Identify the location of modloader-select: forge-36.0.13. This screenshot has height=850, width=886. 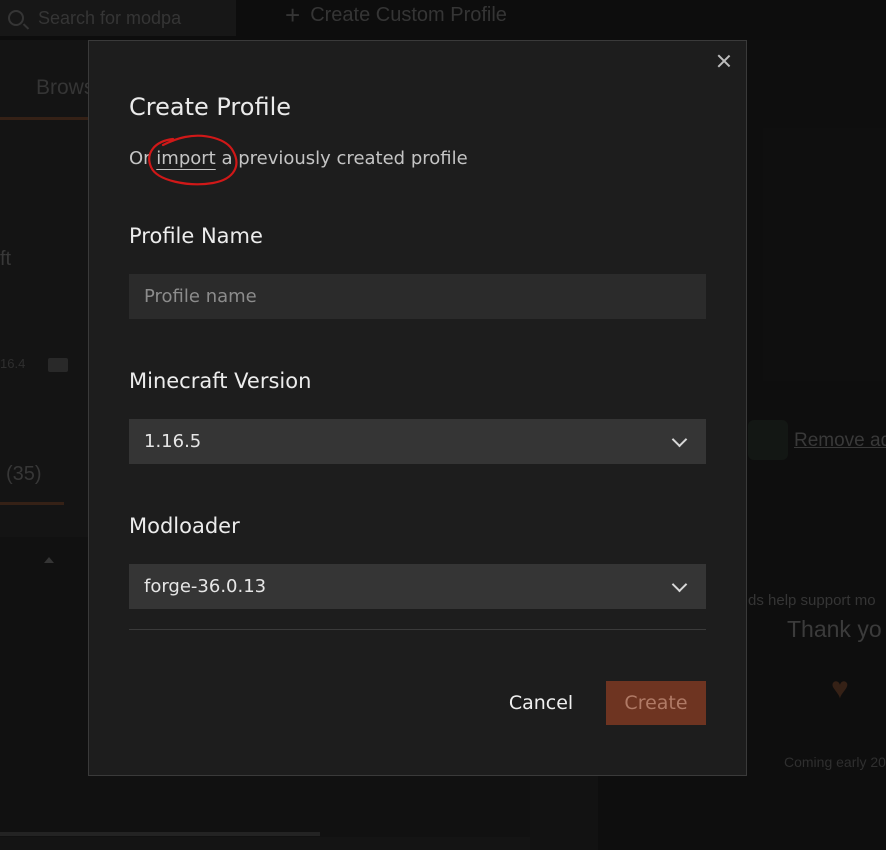
(417, 586).